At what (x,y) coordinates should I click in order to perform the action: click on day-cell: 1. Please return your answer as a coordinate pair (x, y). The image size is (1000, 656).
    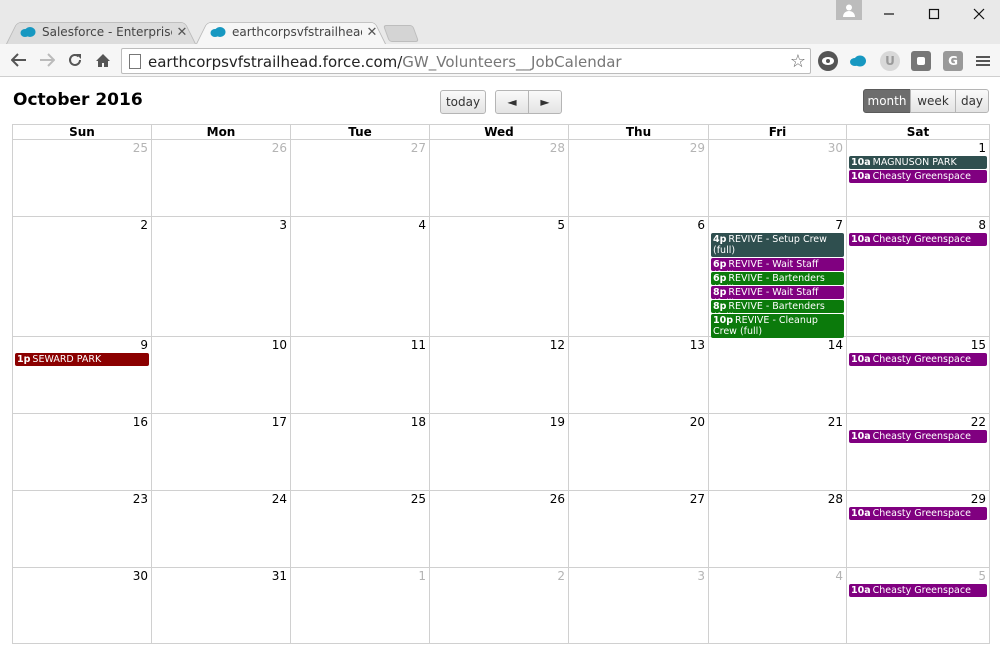
    Looking at the image, I should click on (360, 605).